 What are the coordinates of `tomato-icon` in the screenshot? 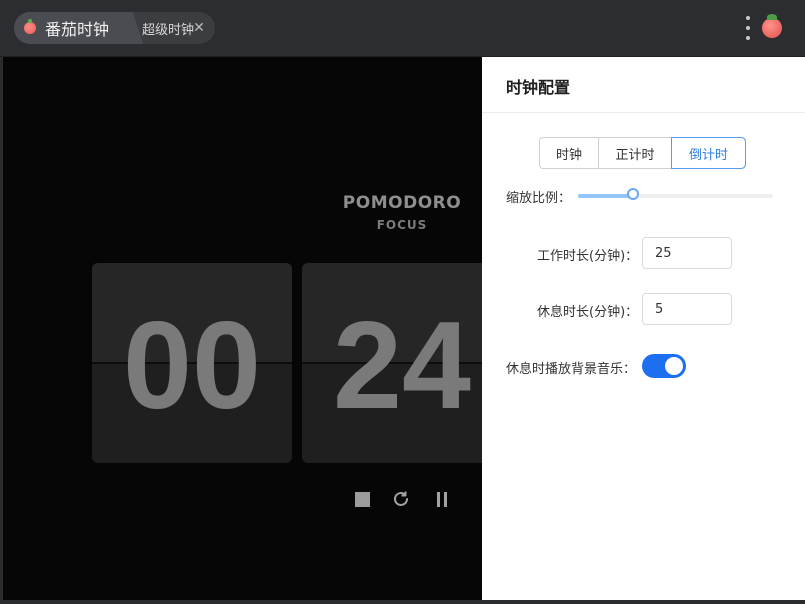 It's located at (30, 26).